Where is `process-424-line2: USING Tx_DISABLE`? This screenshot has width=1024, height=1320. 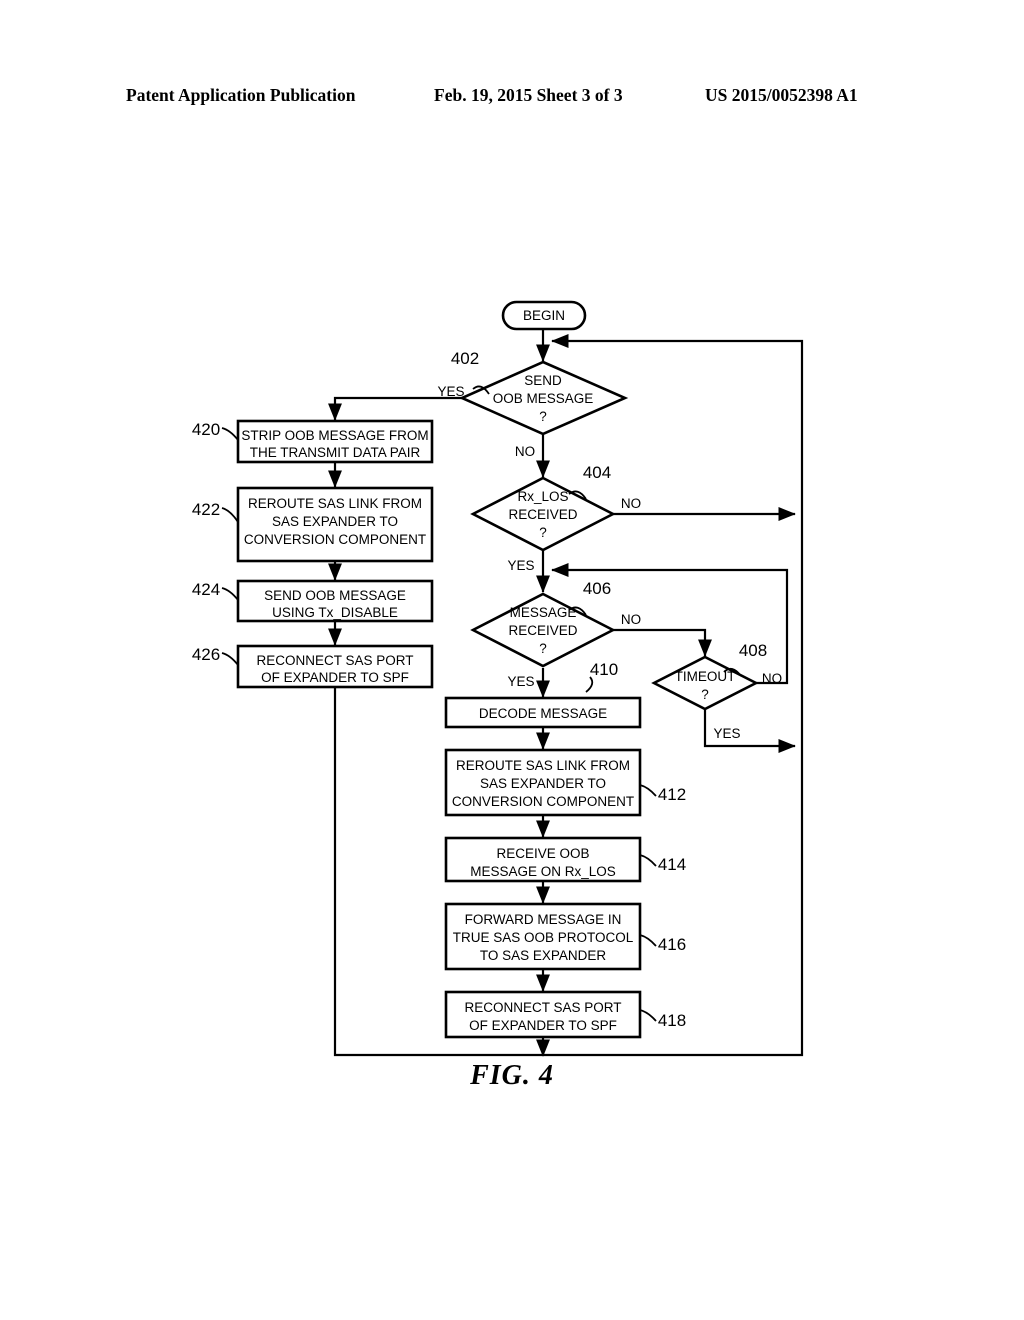 process-424-line2: USING Tx_DISABLE is located at coordinates (335, 612).